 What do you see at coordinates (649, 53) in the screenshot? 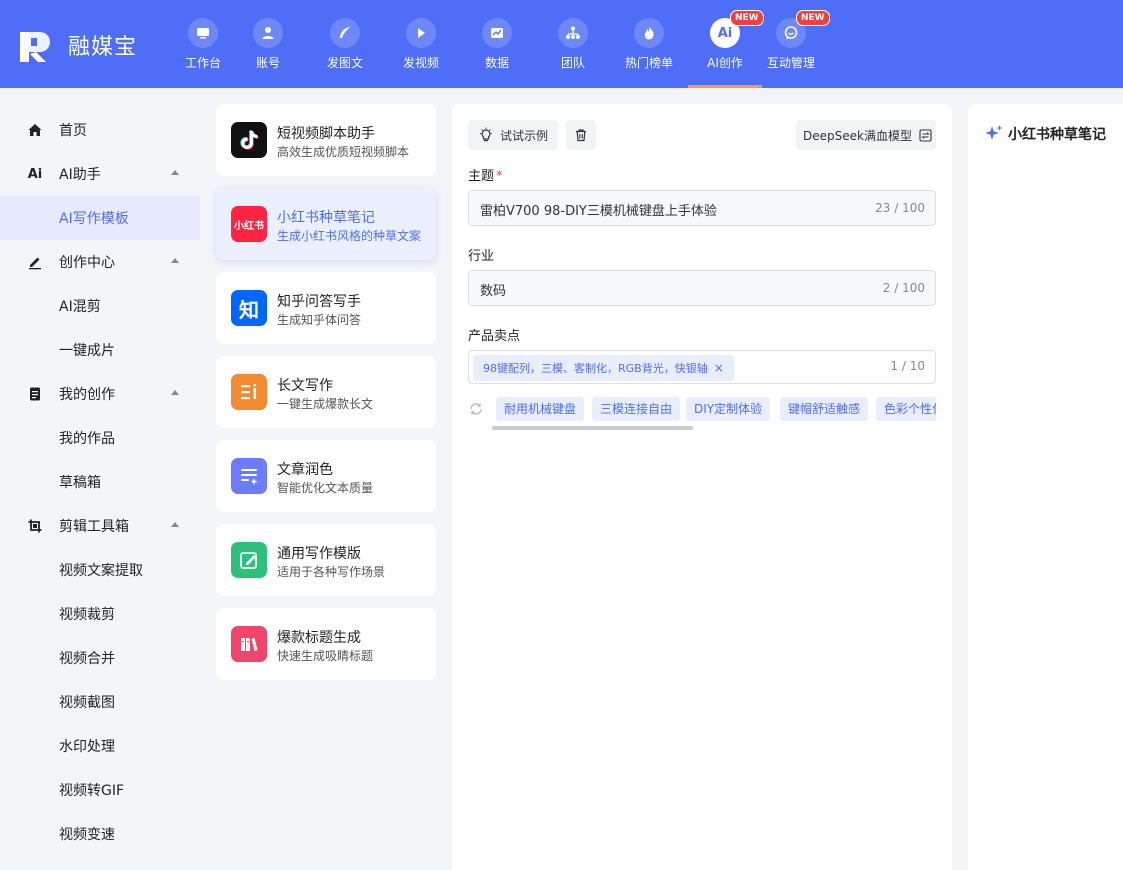
I see `nav-item-hot-list: 热门榜单` at bounding box center [649, 53].